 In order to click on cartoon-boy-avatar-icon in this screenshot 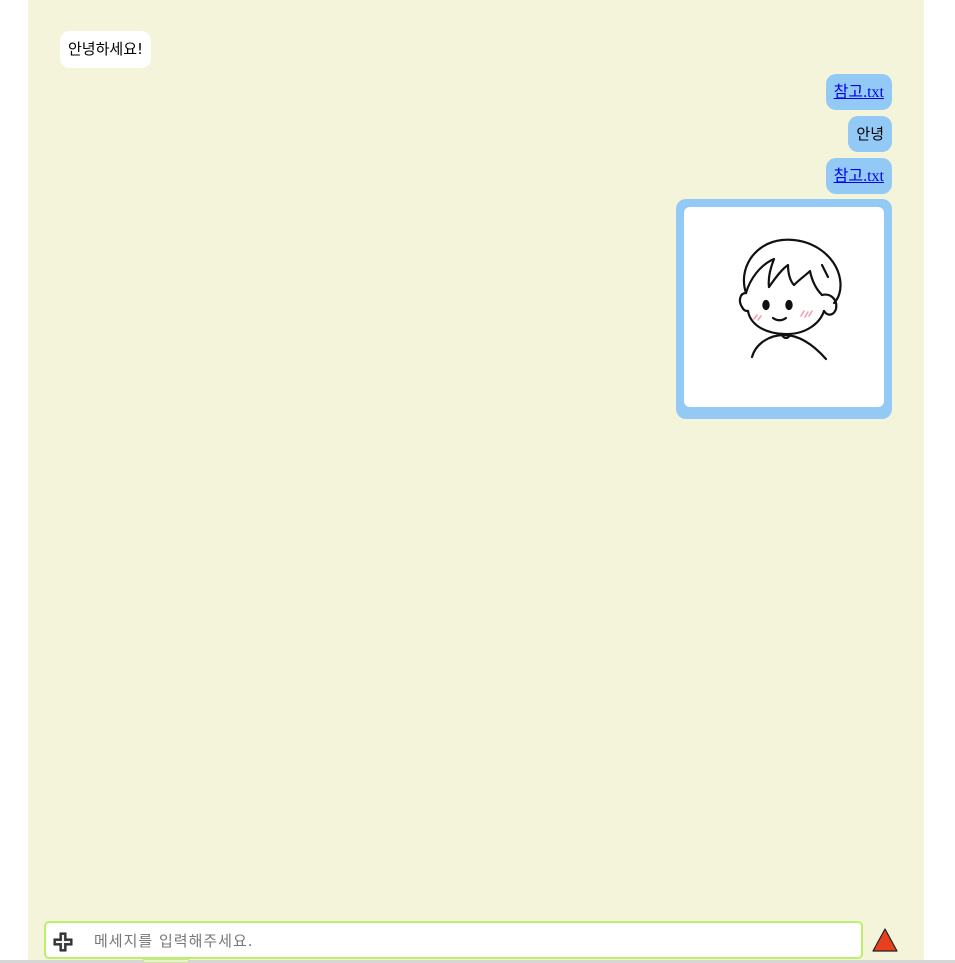, I will do `click(784, 307)`.